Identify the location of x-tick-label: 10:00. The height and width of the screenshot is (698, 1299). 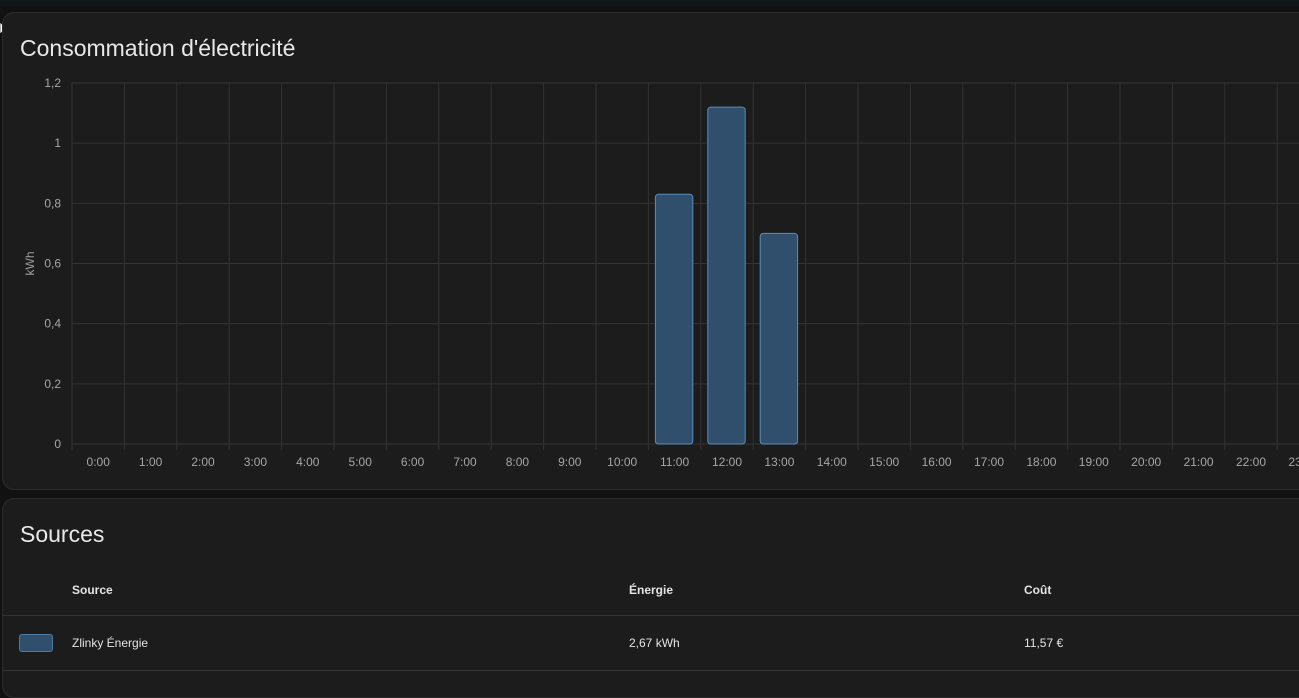
(622, 462).